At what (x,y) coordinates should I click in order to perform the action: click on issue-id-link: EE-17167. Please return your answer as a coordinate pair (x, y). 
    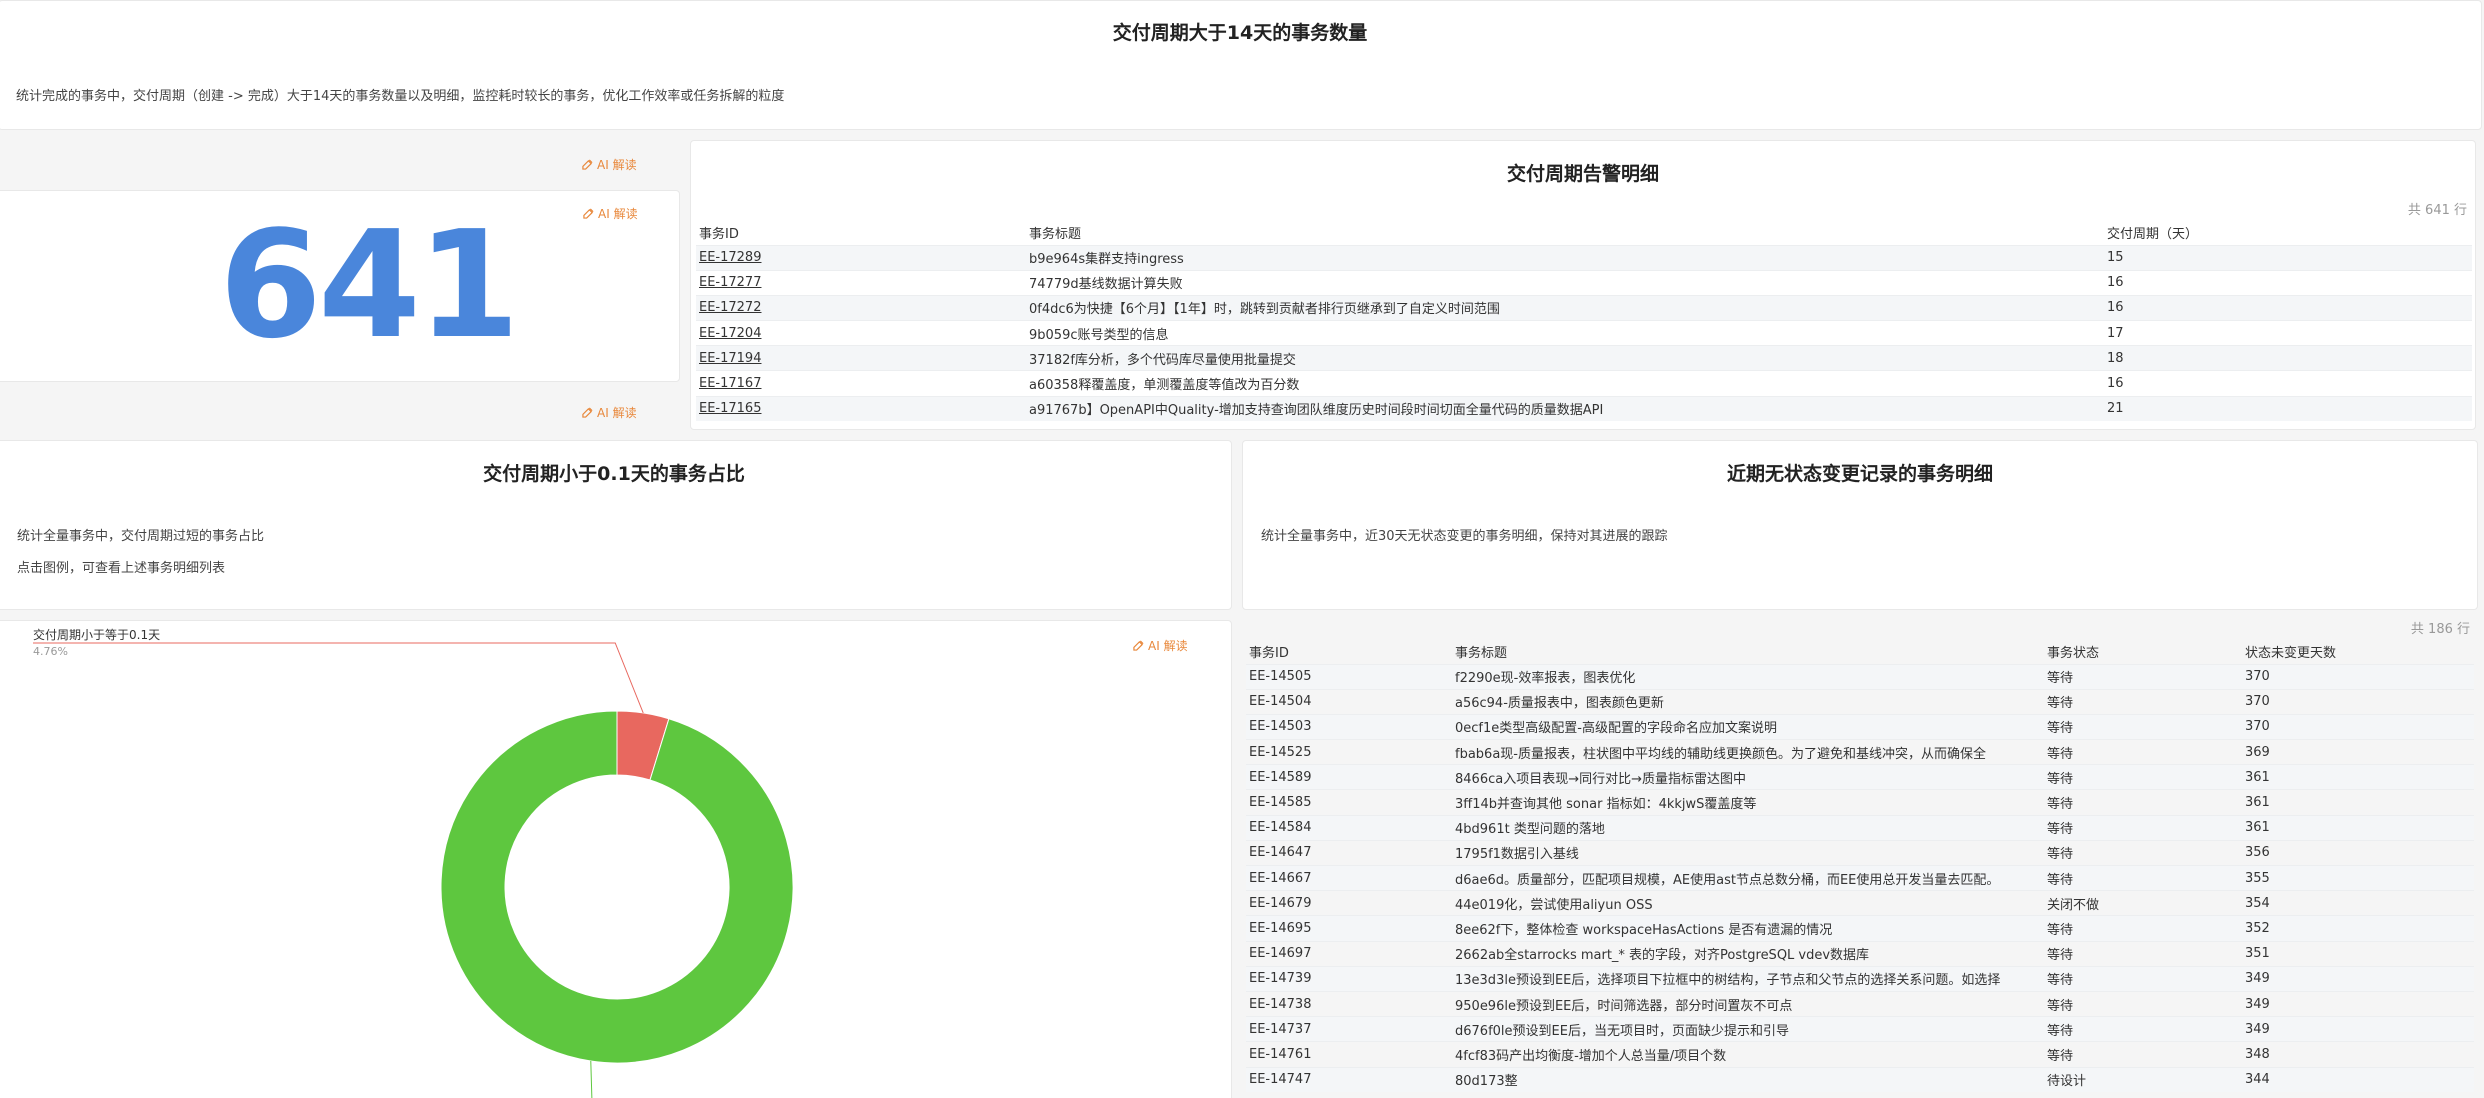
    Looking at the image, I should click on (730, 383).